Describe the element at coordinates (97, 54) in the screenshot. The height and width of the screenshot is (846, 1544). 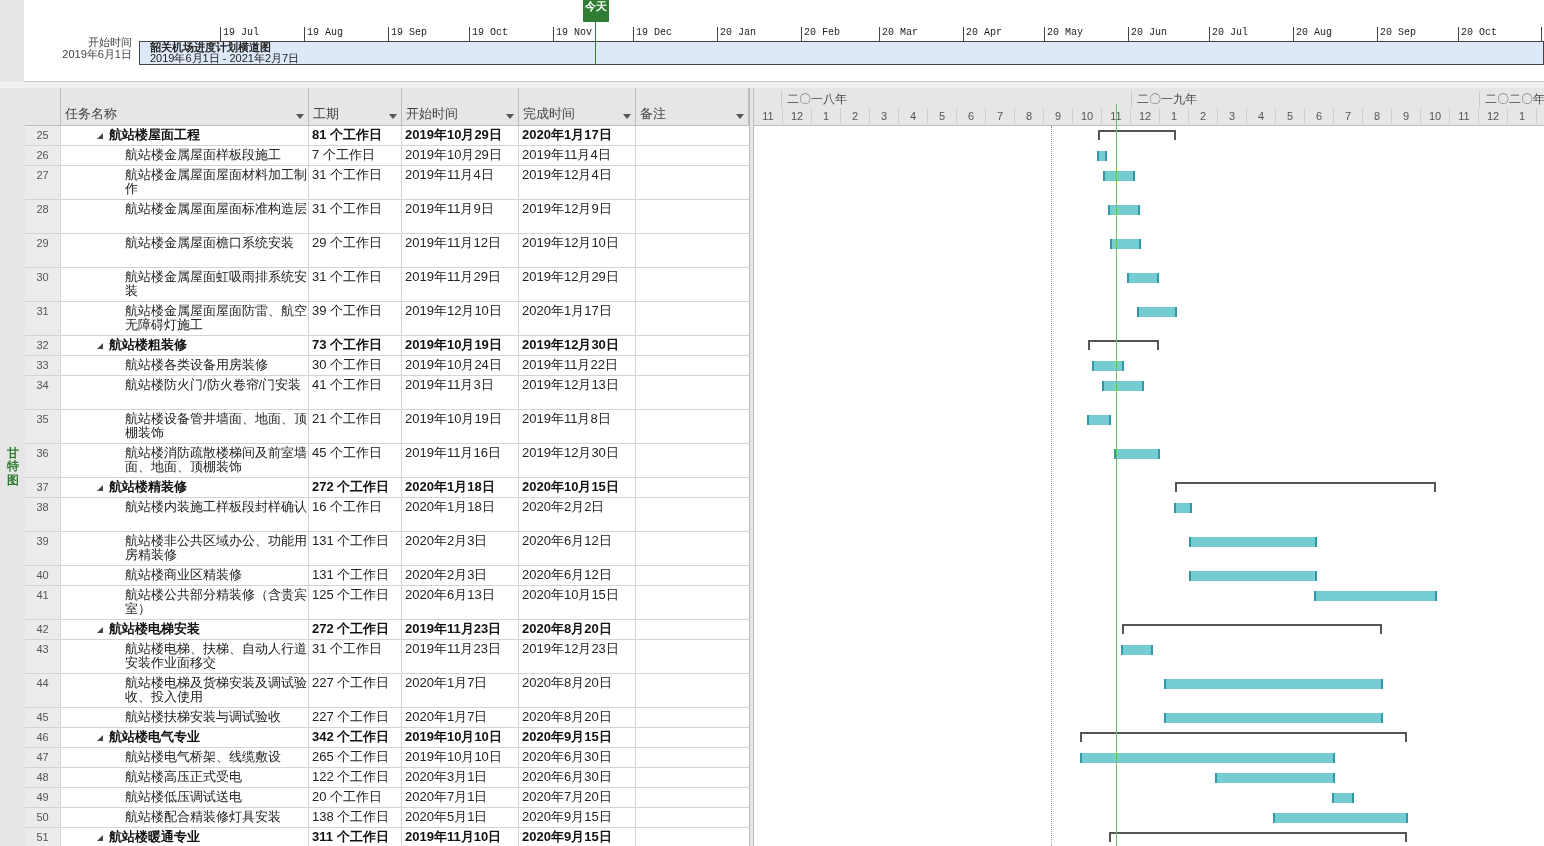
I see `timeline-start-date: 2019年6月1日` at that location.